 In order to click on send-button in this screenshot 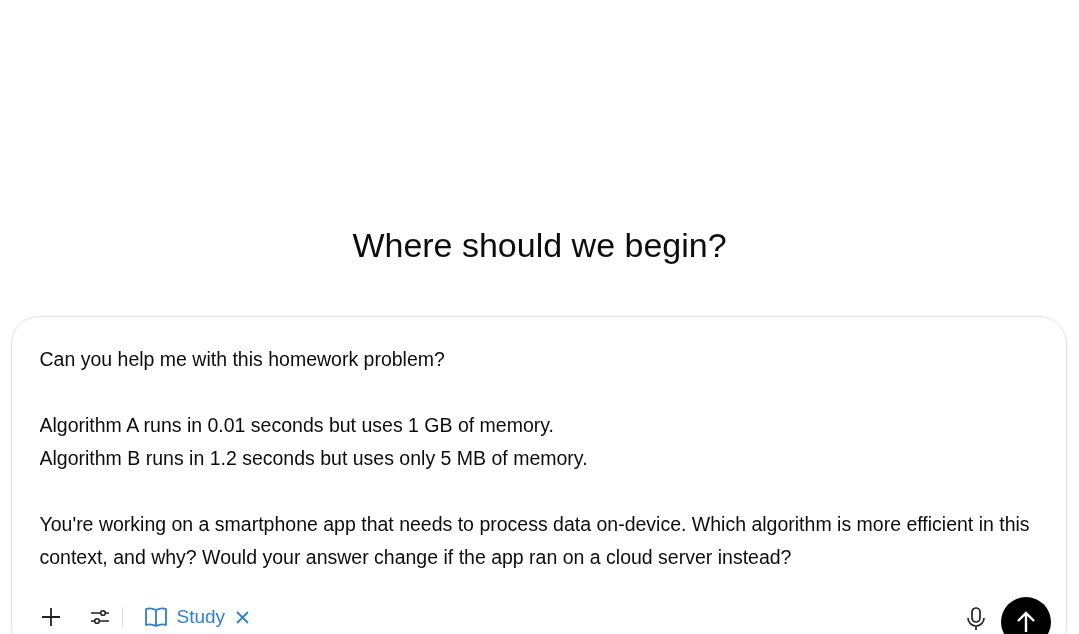, I will do `click(1025, 615)`.